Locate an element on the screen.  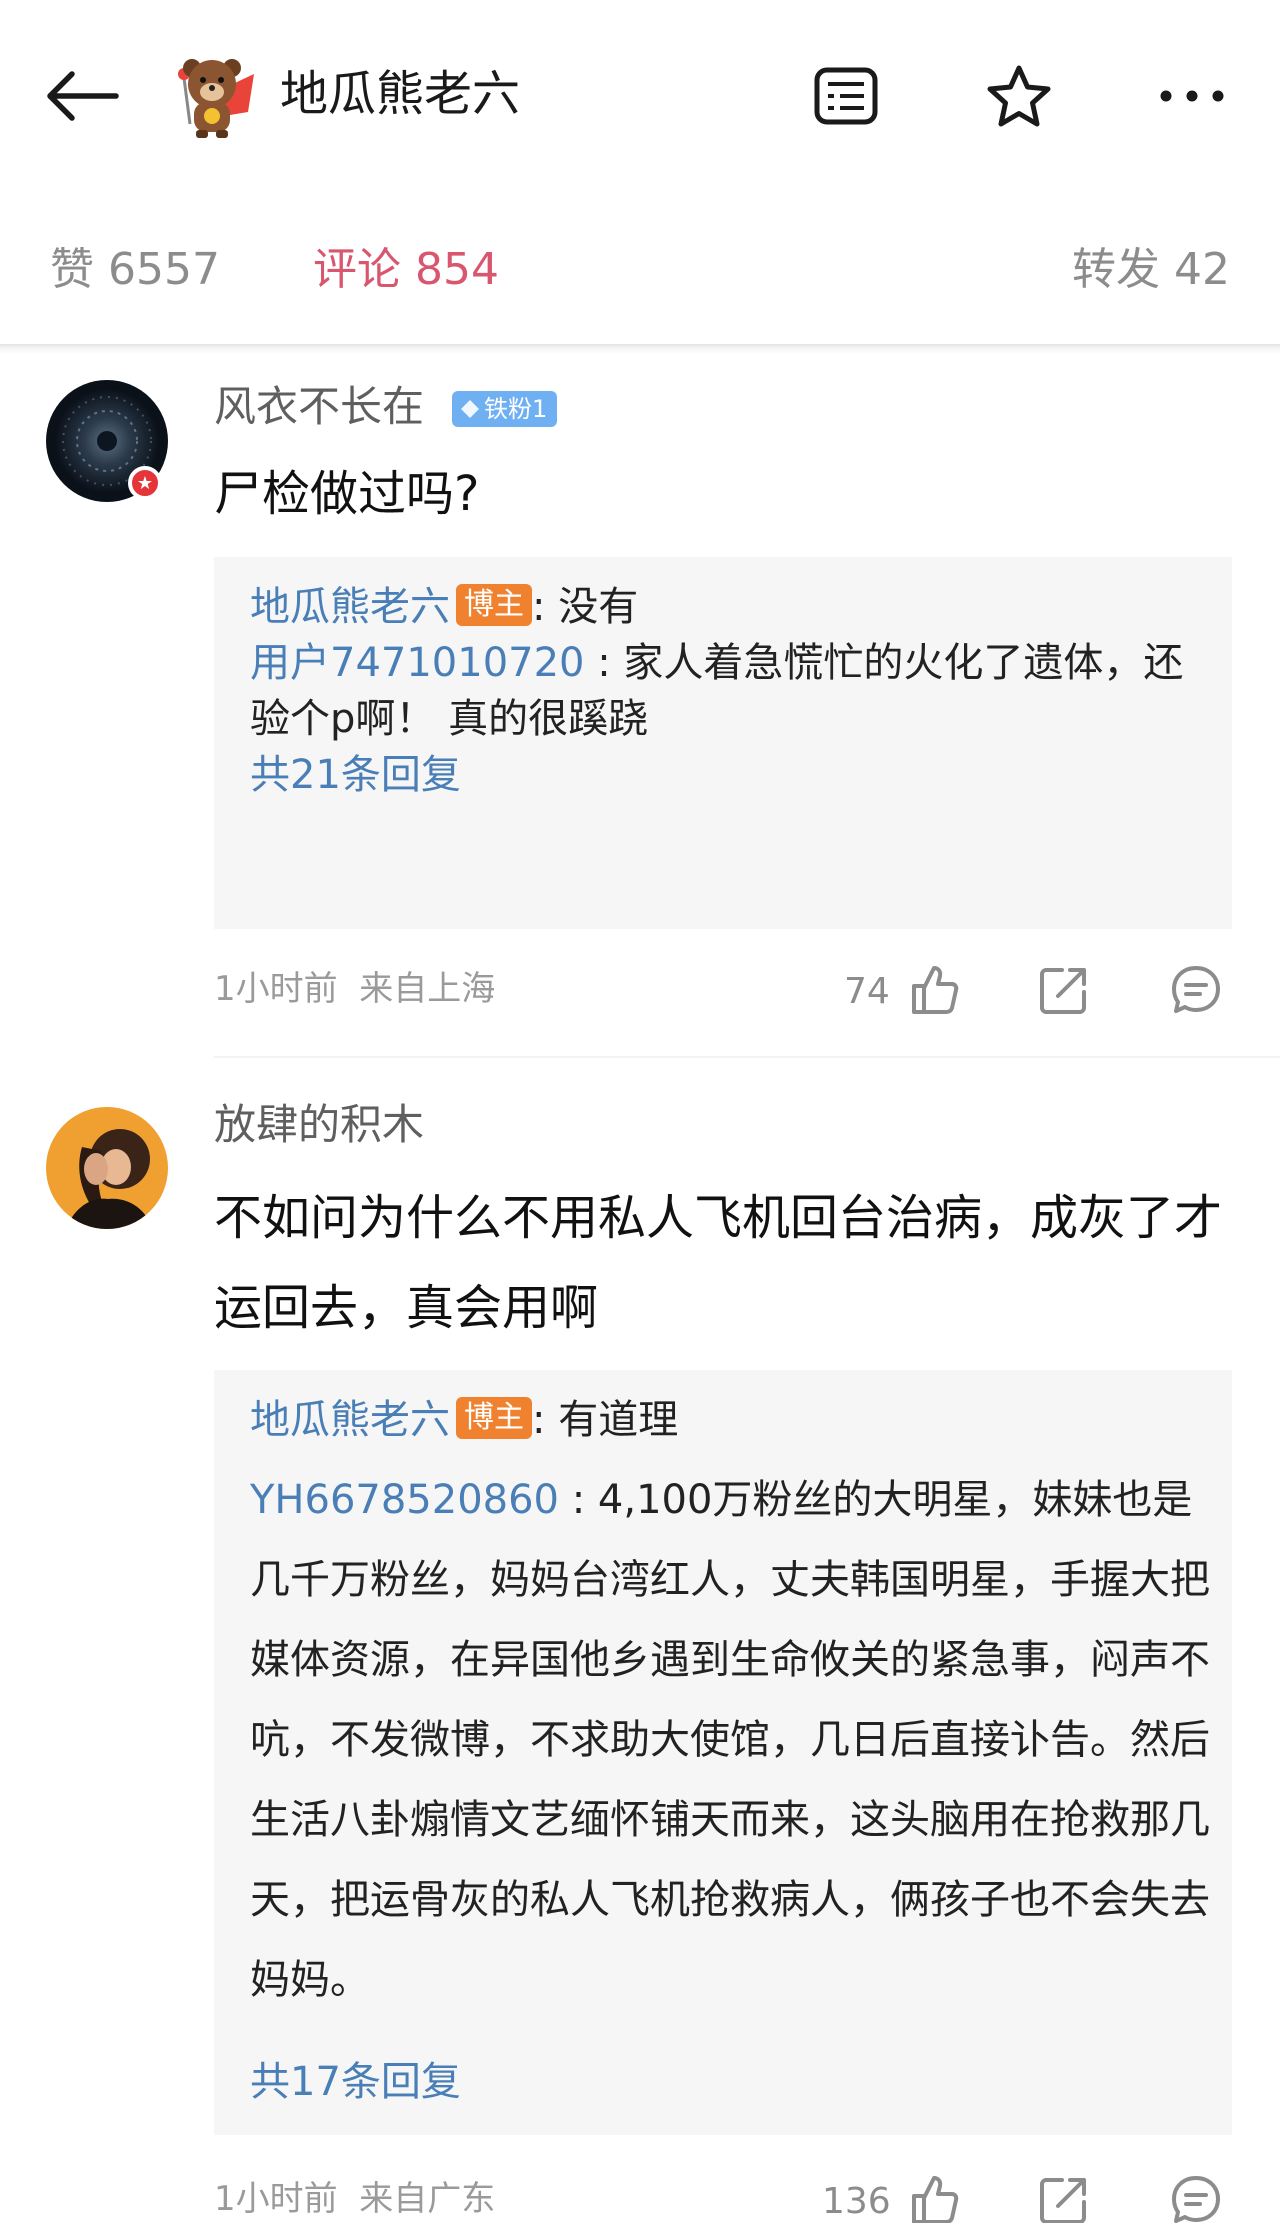
reply-username: YH6678520860 is located at coordinates (404, 1500).